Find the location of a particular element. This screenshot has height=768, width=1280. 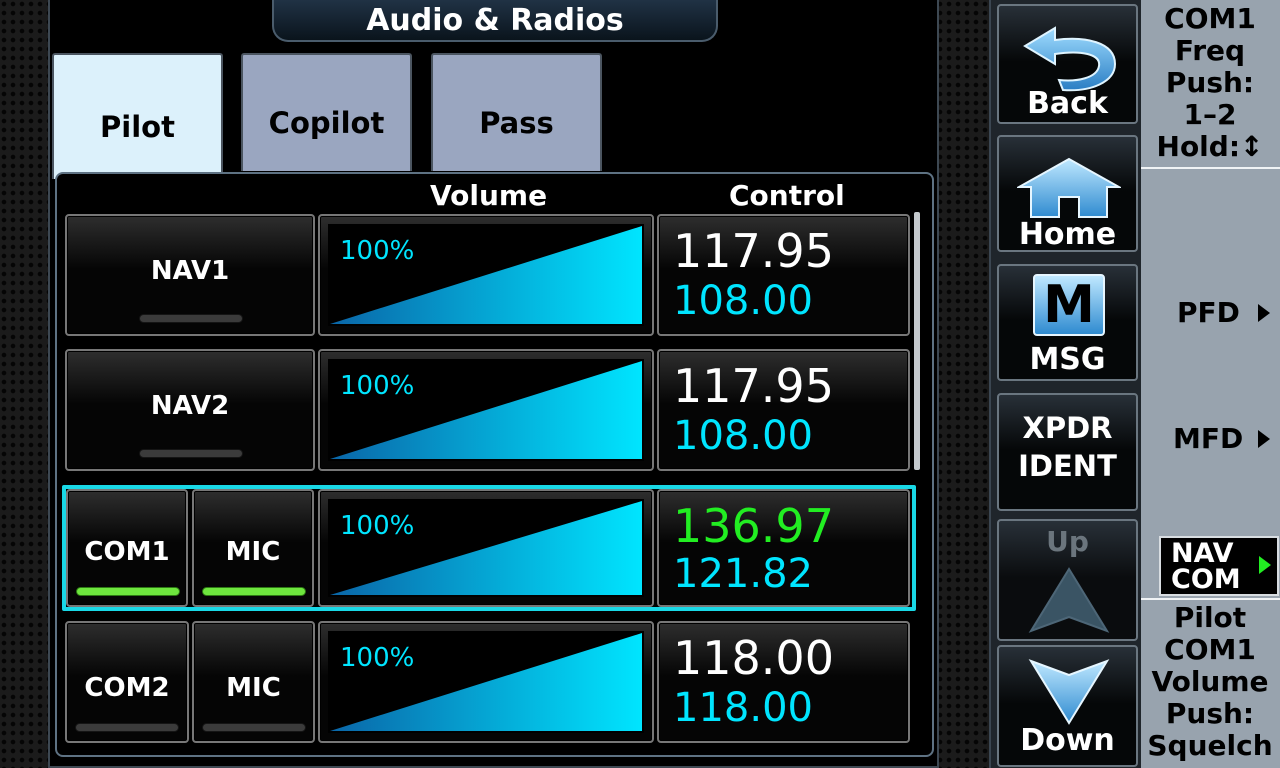

scroll-up-button: Up is located at coordinates (1067, 580).